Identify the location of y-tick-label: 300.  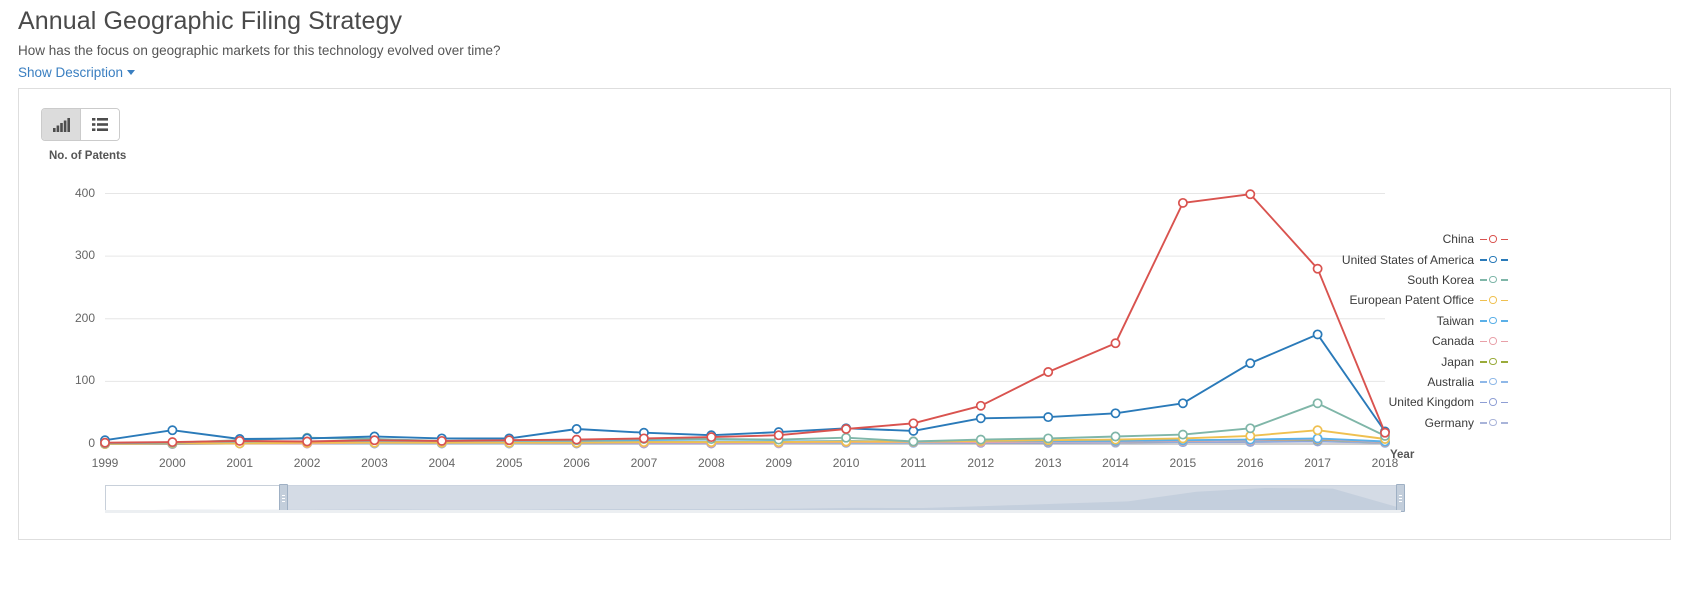
(84, 255).